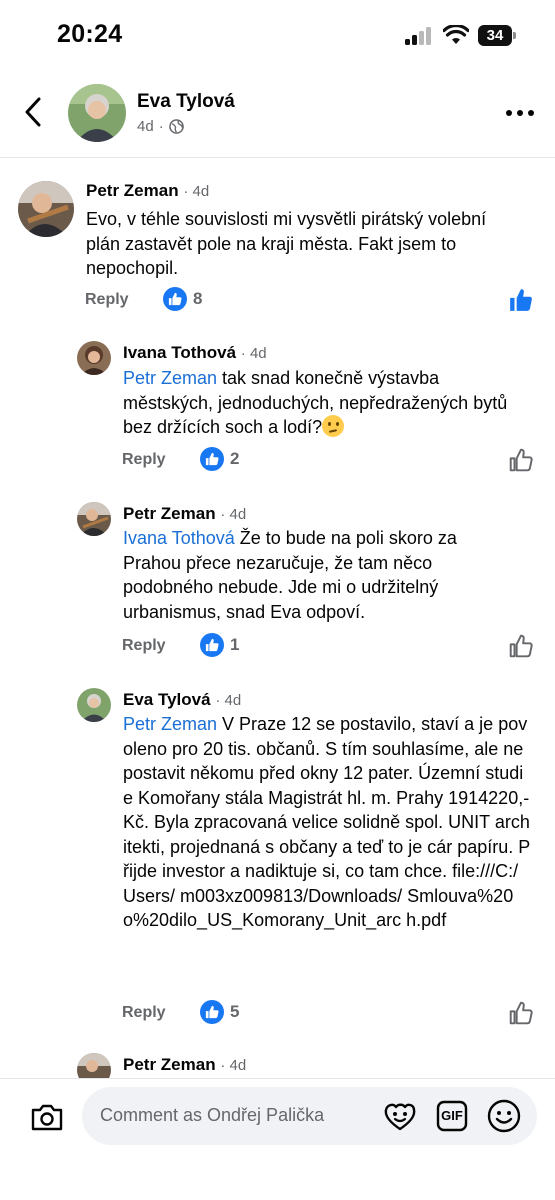 Image resolution: width=555 pixels, height=1200 pixels. What do you see at coordinates (400, 1116) in the screenshot?
I see `sticker-icon` at bounding box center [400, 1116].